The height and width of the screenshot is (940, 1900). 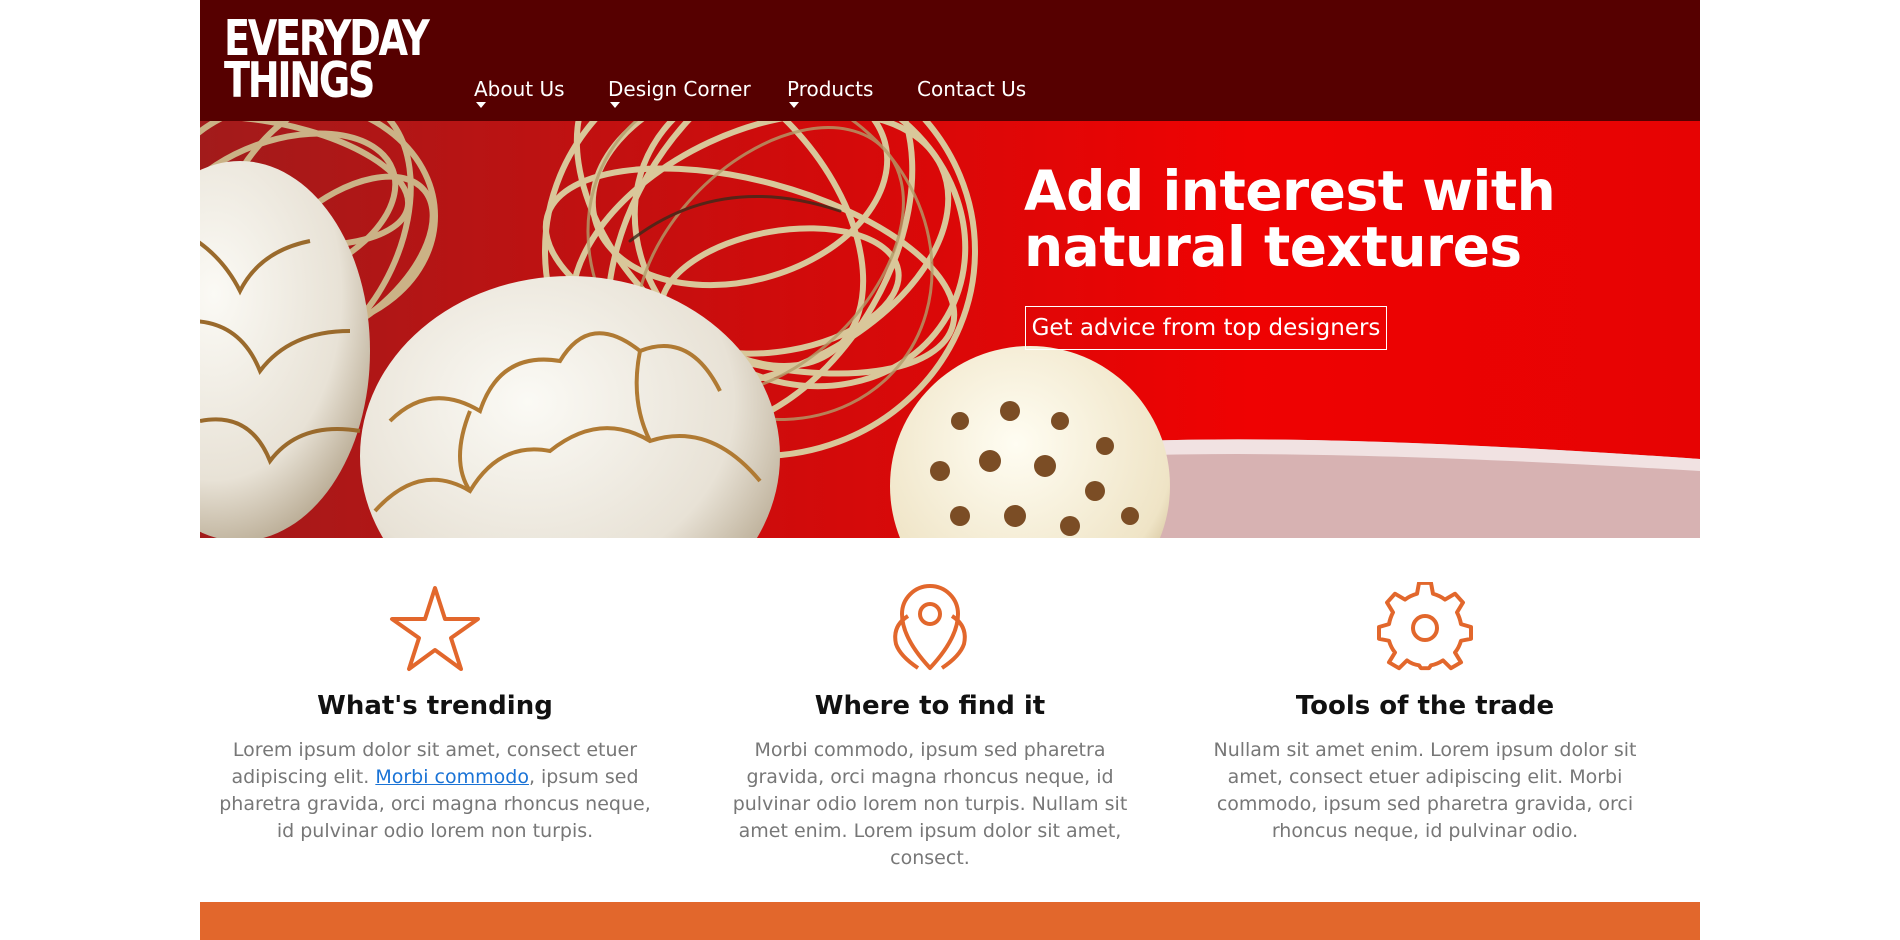 I want to click on nav-item-about-us: About Us, so click(x=519, y=92).